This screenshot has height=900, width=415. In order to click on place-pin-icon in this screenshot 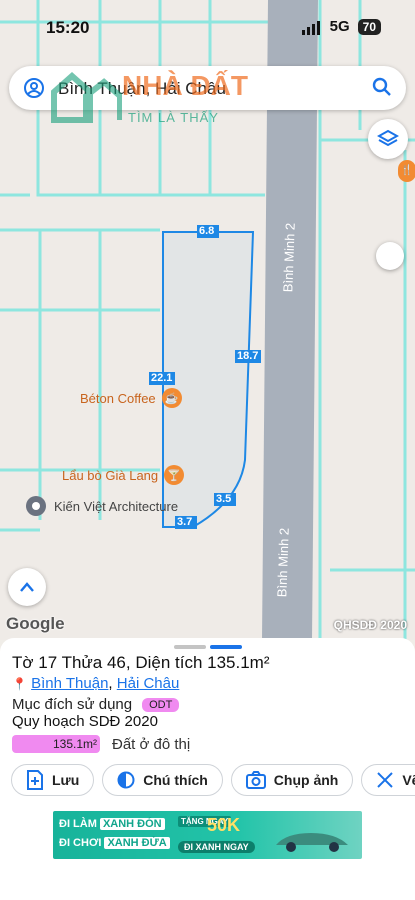, I will do `click(36, 506)`.